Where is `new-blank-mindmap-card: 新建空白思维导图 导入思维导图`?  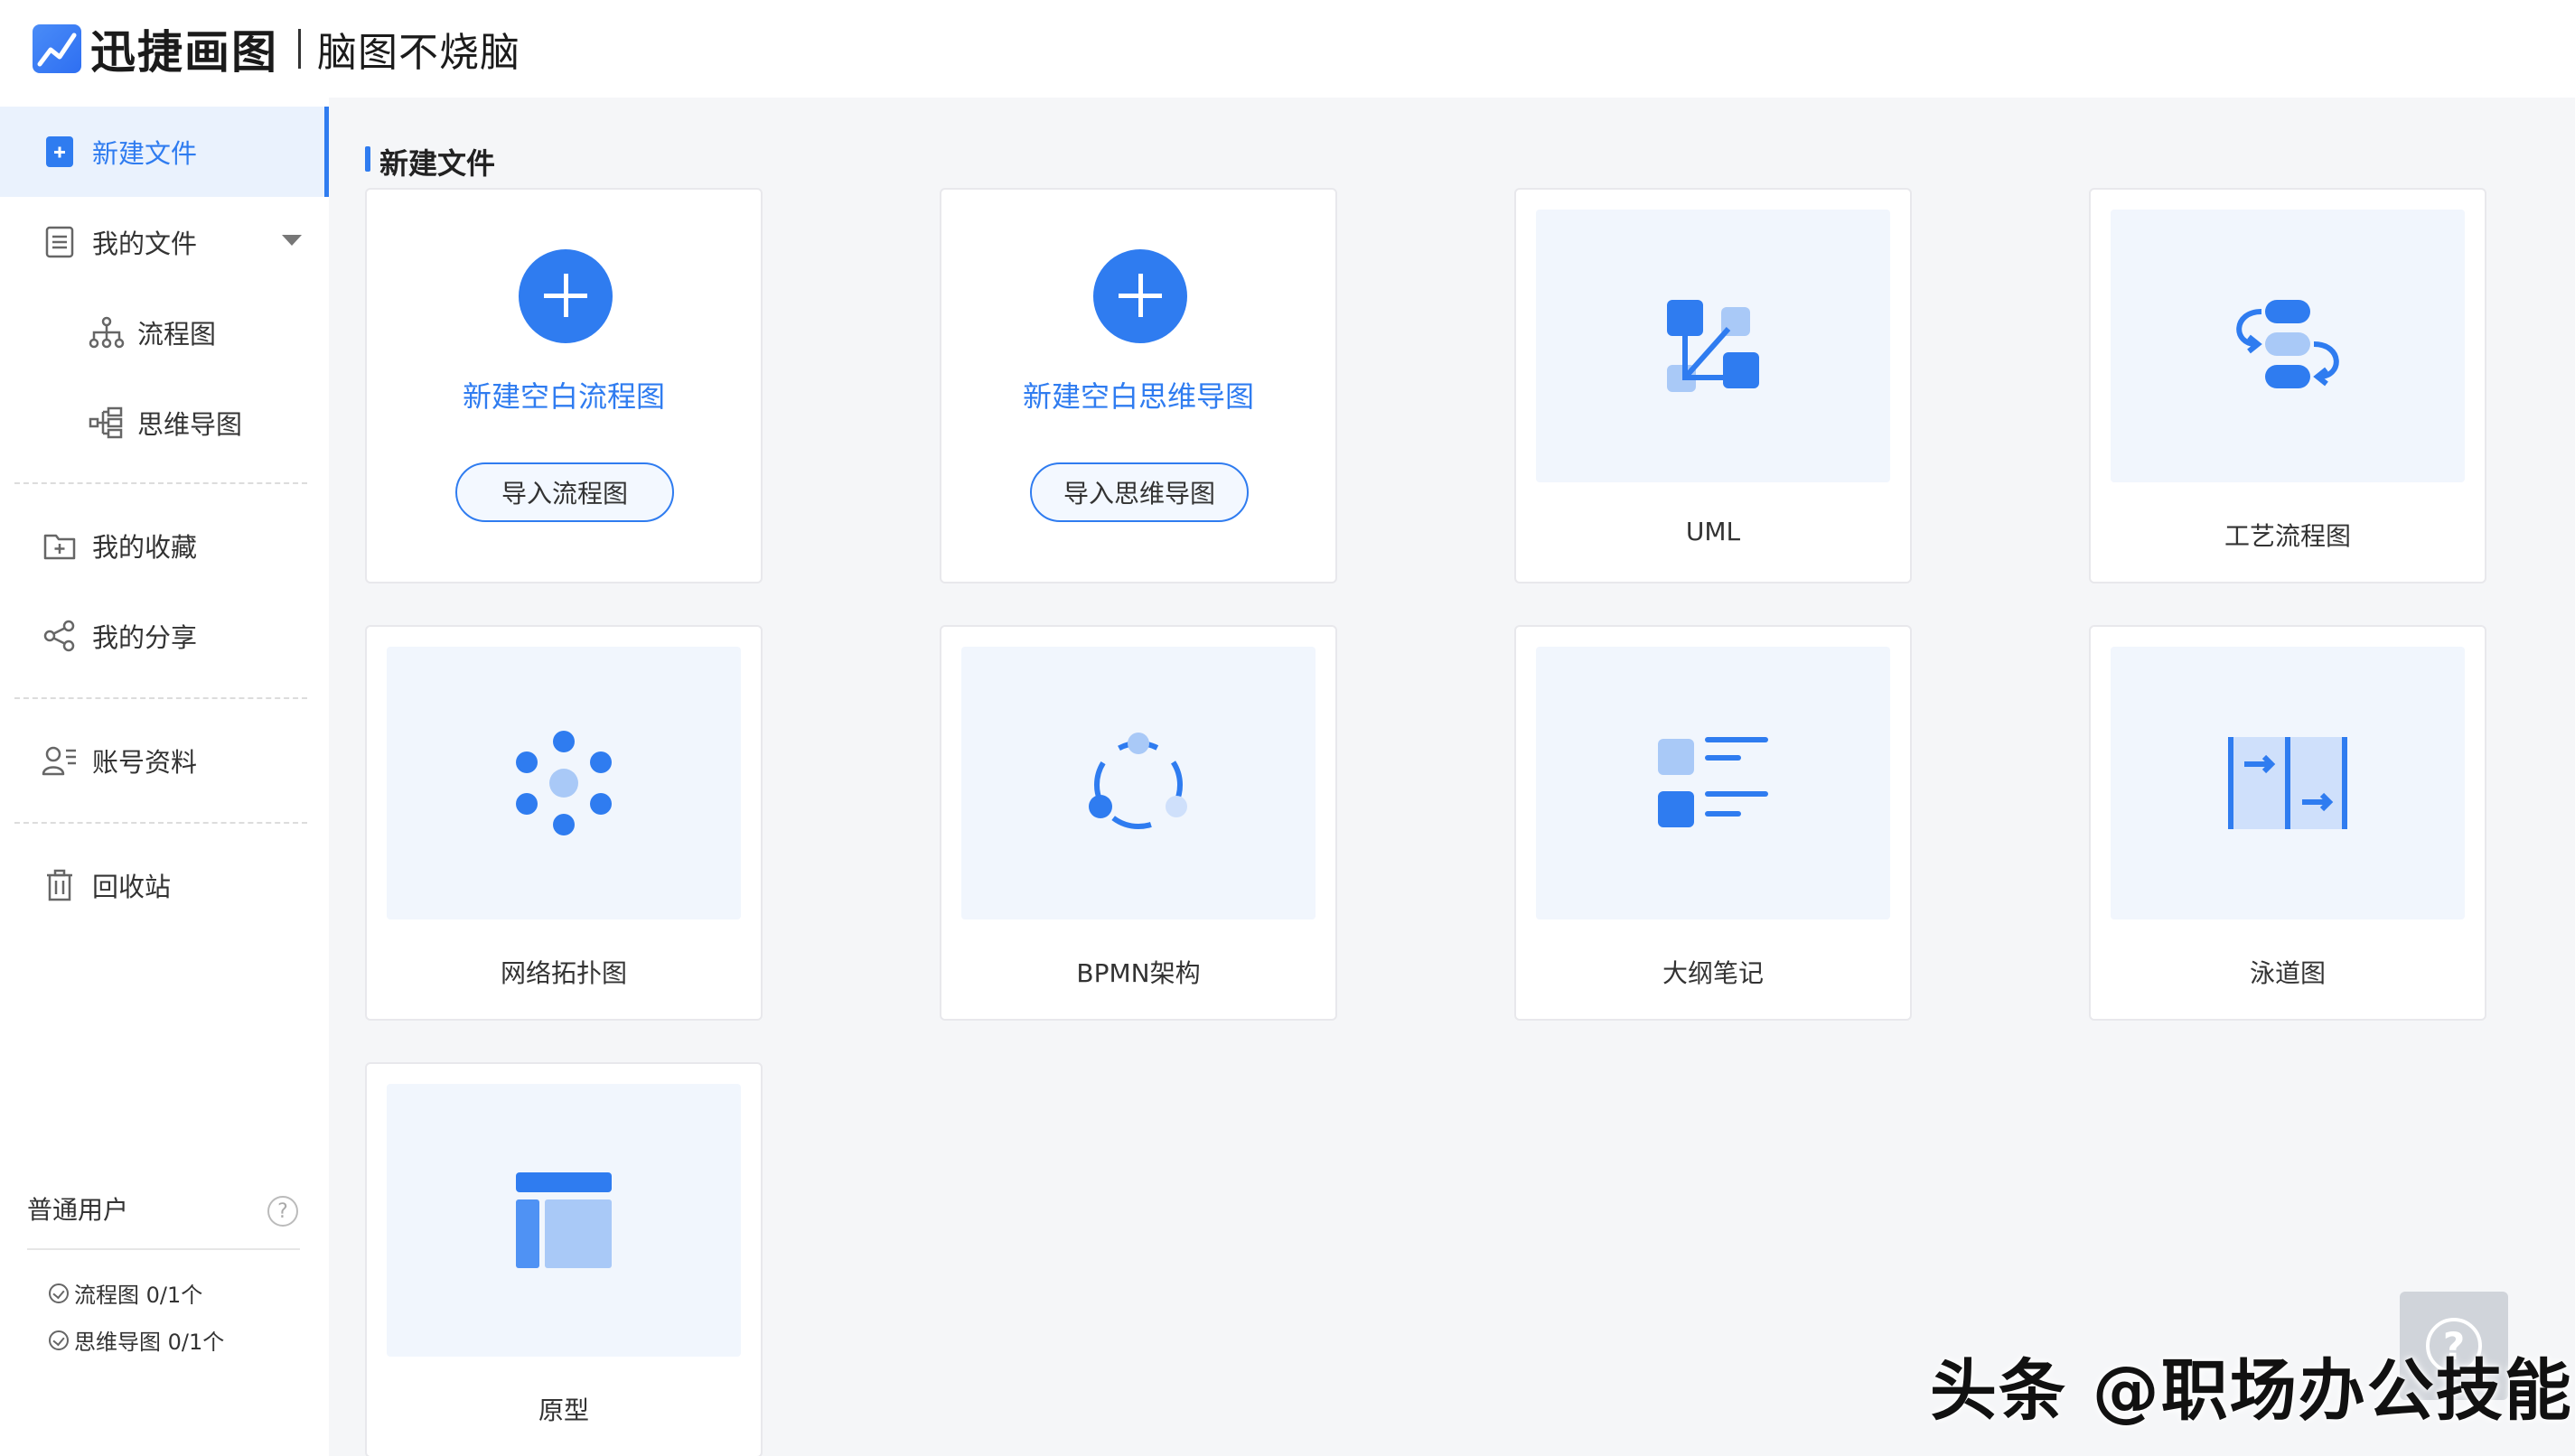
new-blank-mindmap-card: 新建空白思维导图 导入思维导图 is located at coordinates (1138, 385).